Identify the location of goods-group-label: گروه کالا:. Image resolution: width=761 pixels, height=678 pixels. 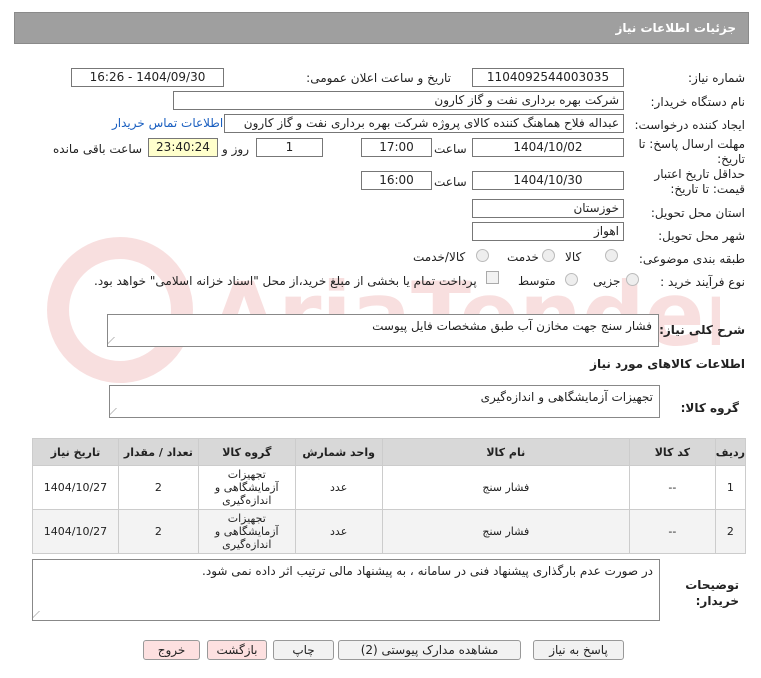
(709, 408).